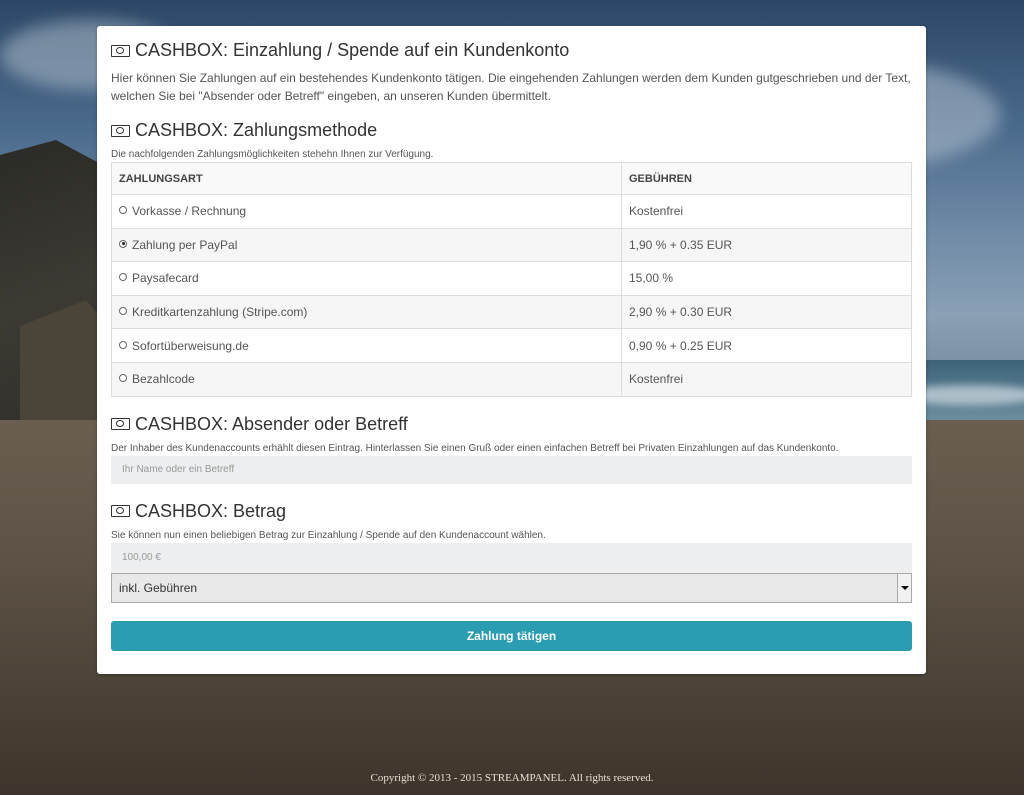  Describe the element at coordinates (766, 345) in the screenshot. I see `payment-fee-cell: 0,90 % + 0.25 EUR` at that location.